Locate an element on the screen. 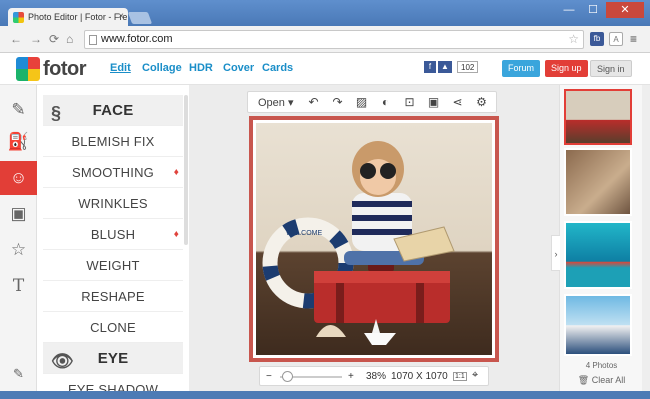  save-icon: ▣ is located at coordinates (434, 102).